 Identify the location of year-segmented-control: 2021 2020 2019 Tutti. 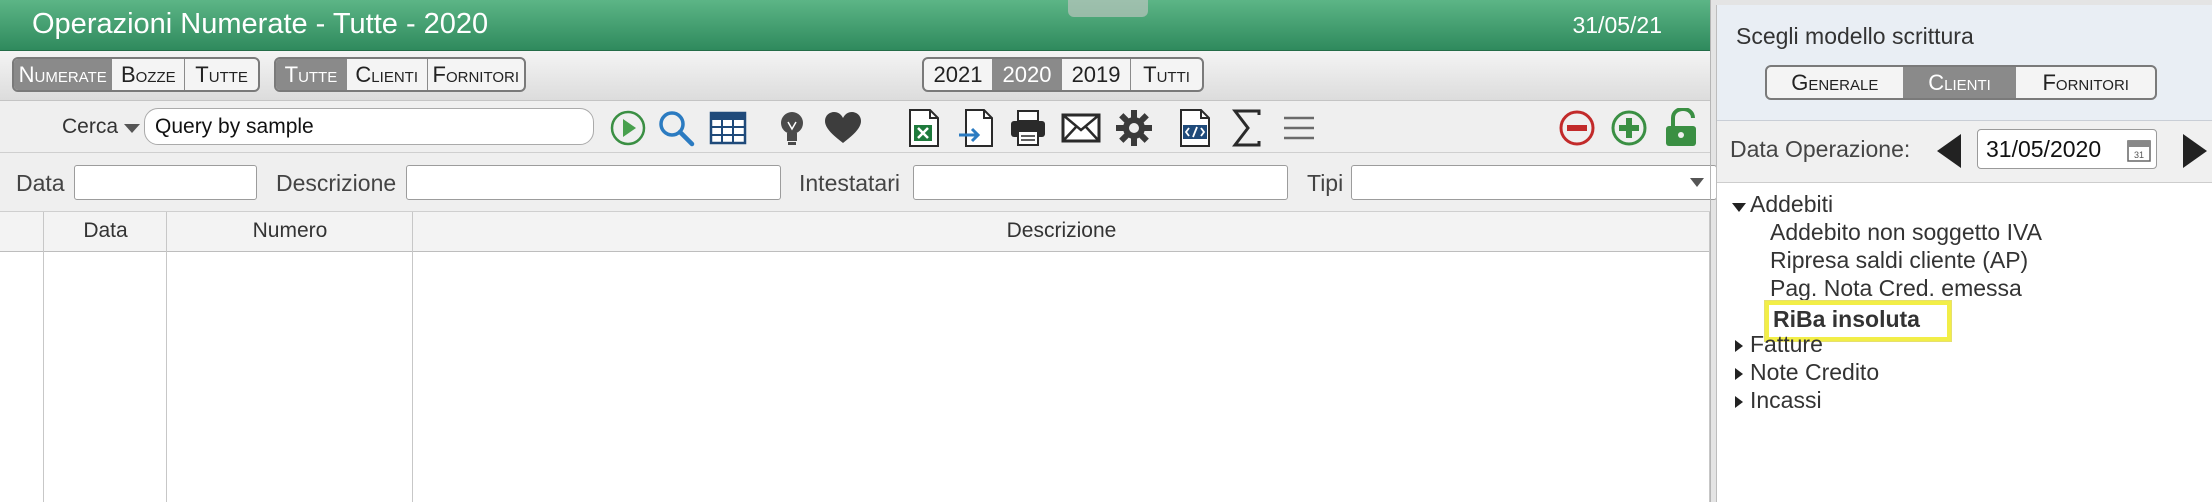
(1063, 74).